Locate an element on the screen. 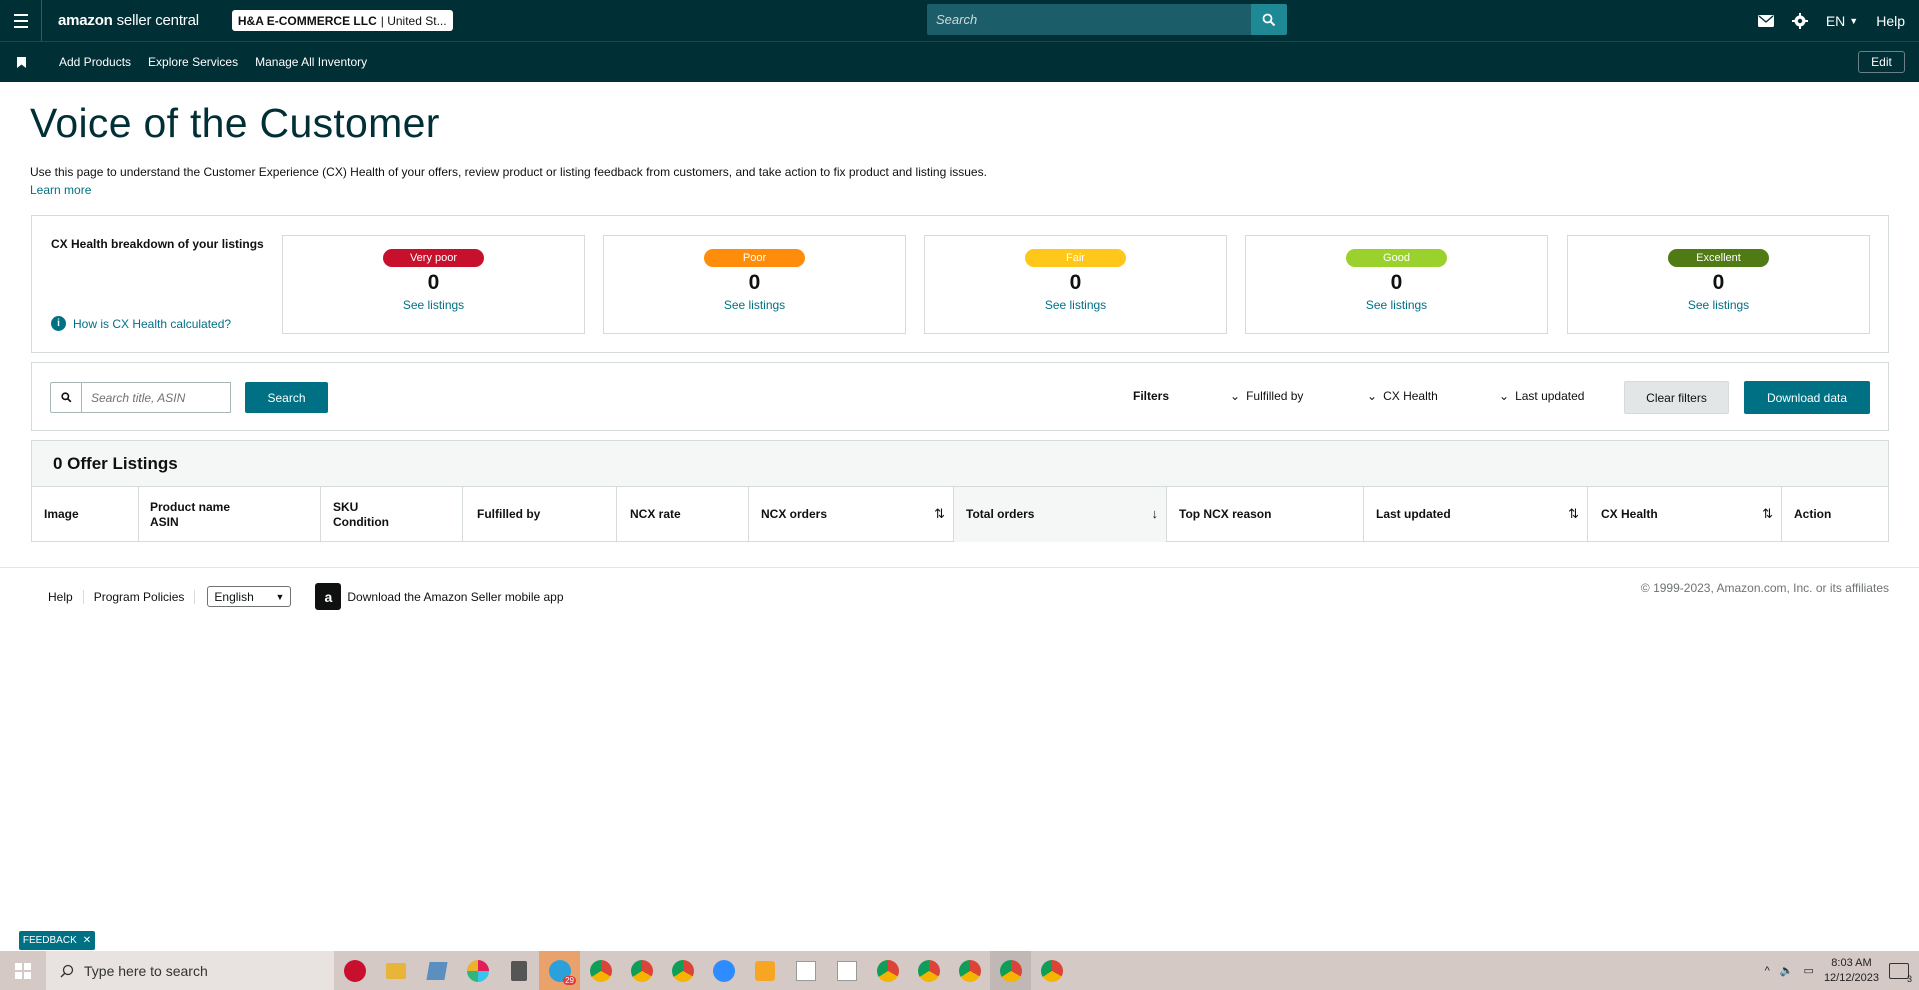 Image resolution: width=1919 pixels, height=990 pixels. slack-icon is located at coordinates (477, 970).